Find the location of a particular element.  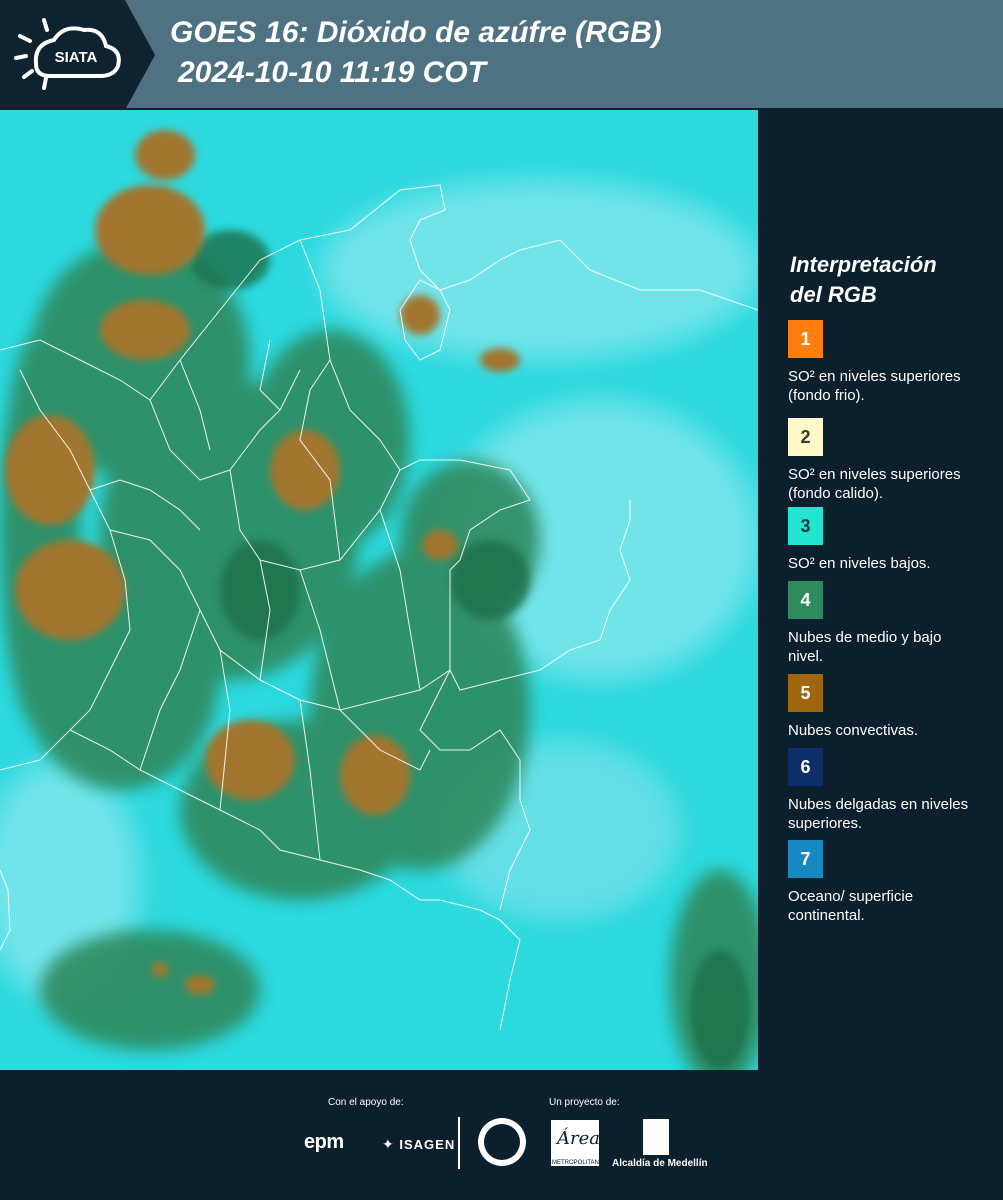

page-title: GOES 16: Dióxido de azúfre (RGB) is located at coordinates (416, 32).